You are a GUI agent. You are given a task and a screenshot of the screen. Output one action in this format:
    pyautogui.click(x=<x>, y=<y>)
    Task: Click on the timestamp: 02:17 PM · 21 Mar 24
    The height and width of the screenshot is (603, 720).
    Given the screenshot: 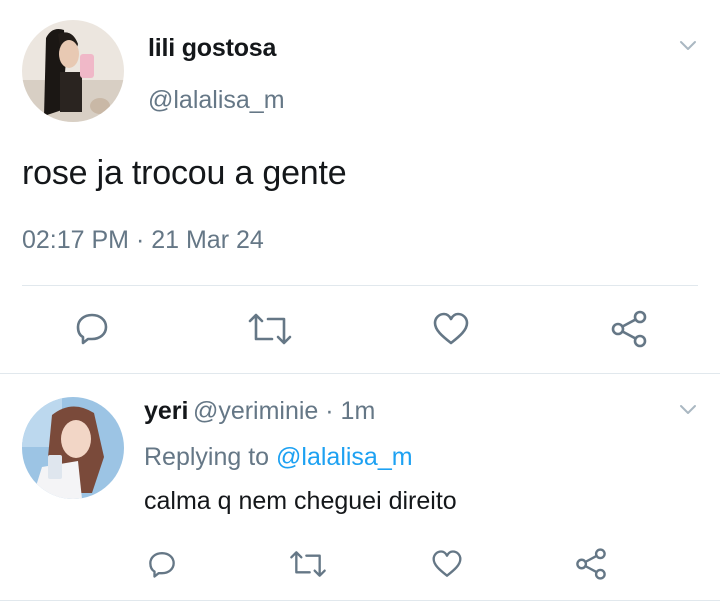 What is the action you would take?
    pyautogui.click(x=143, y=240)
    